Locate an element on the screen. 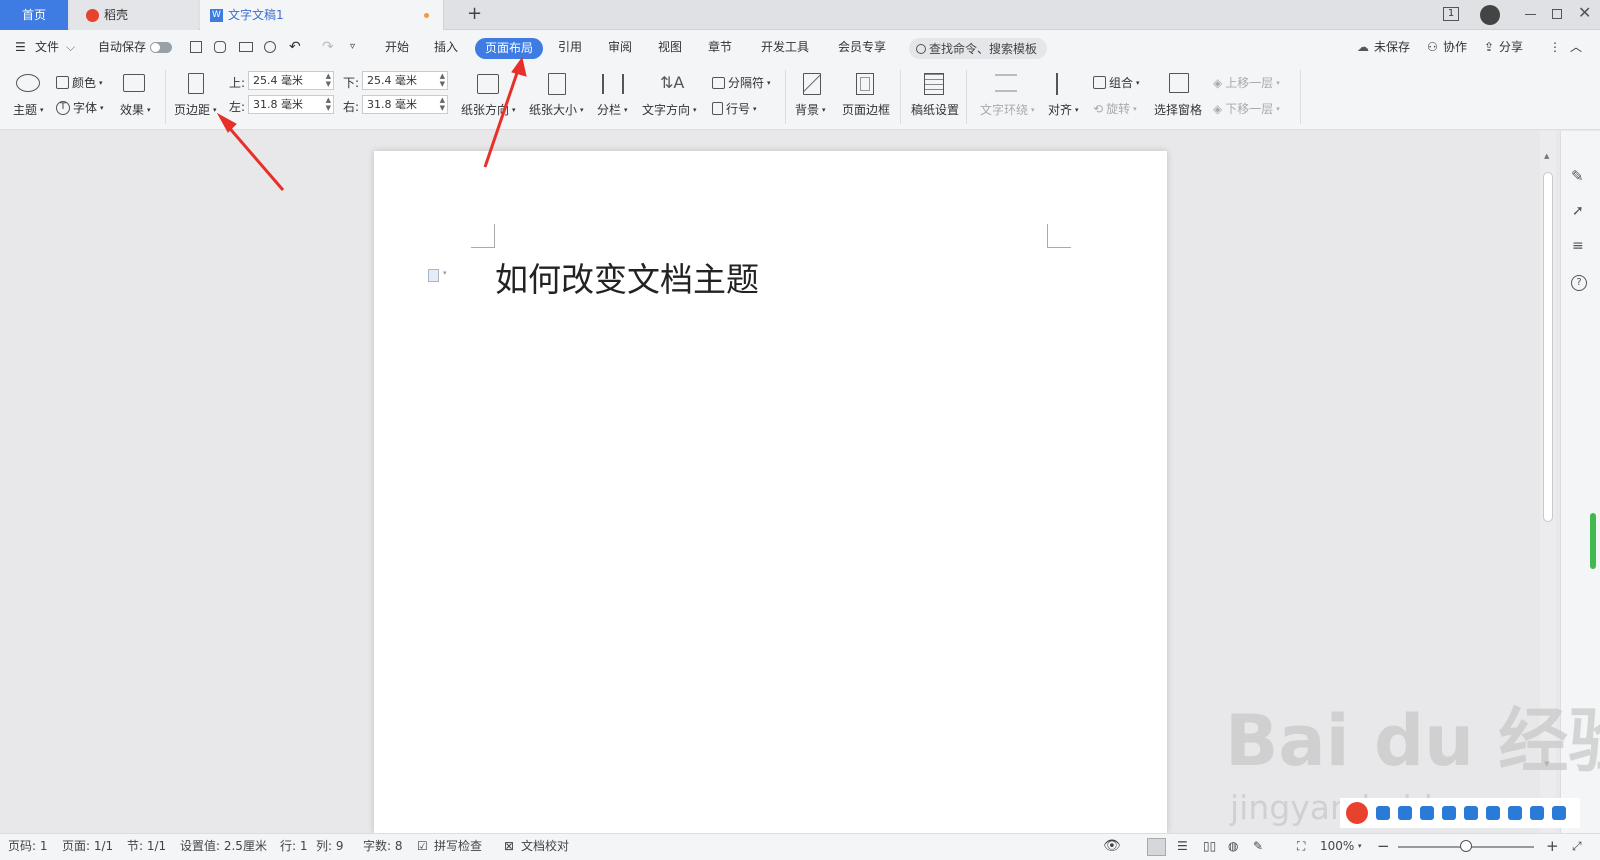 This screenshot has height=860, width=1600. page-view-icon is located at coordinates (1156, 847).